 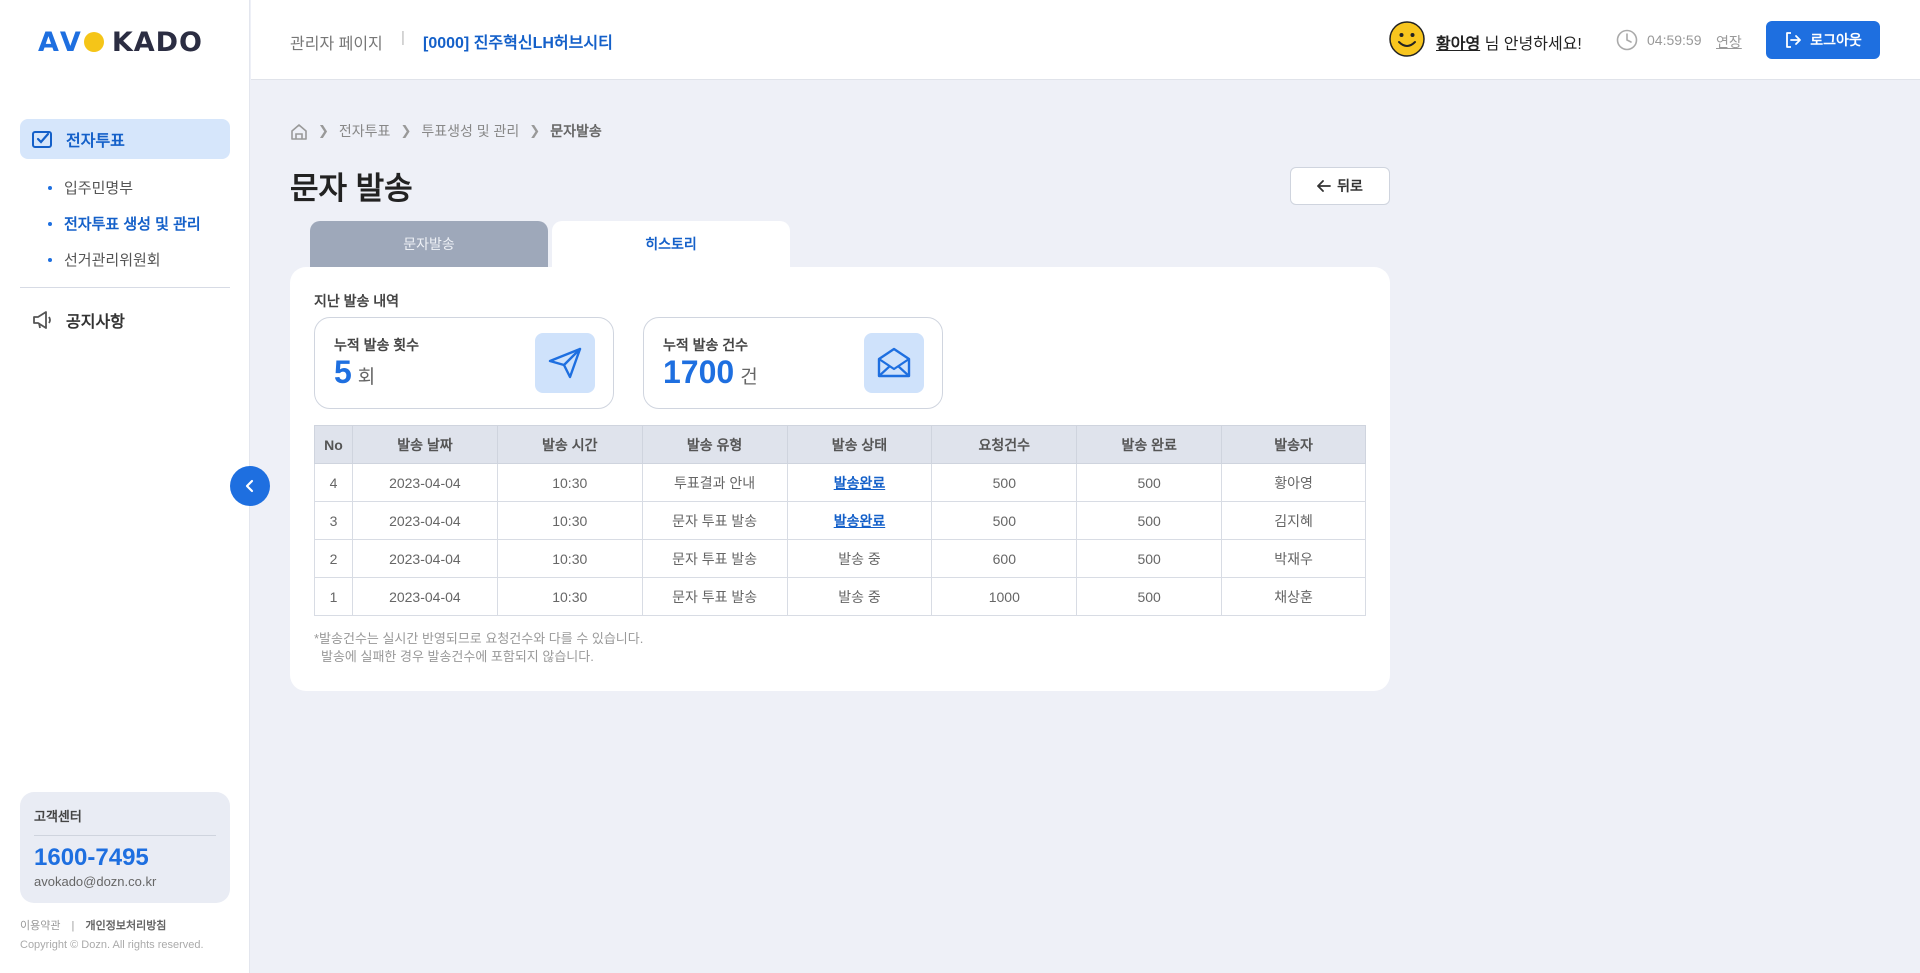 I want to click on back-button: 뒤로, so click(x=1340, y=186).